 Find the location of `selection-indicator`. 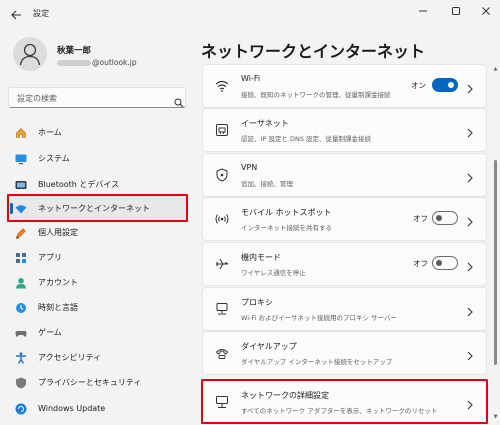

selection-indicator is located at coordinates (11, 208).